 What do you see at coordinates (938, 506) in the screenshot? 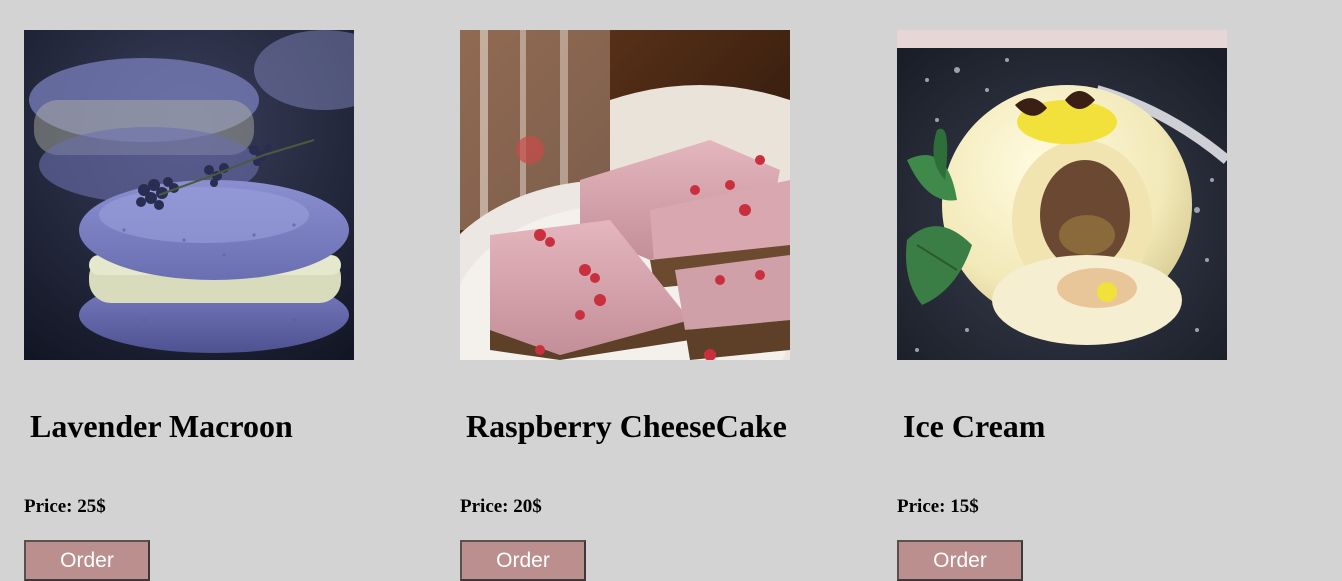
I see `product-price: Price: 15$` at bounding box center [938, 506].